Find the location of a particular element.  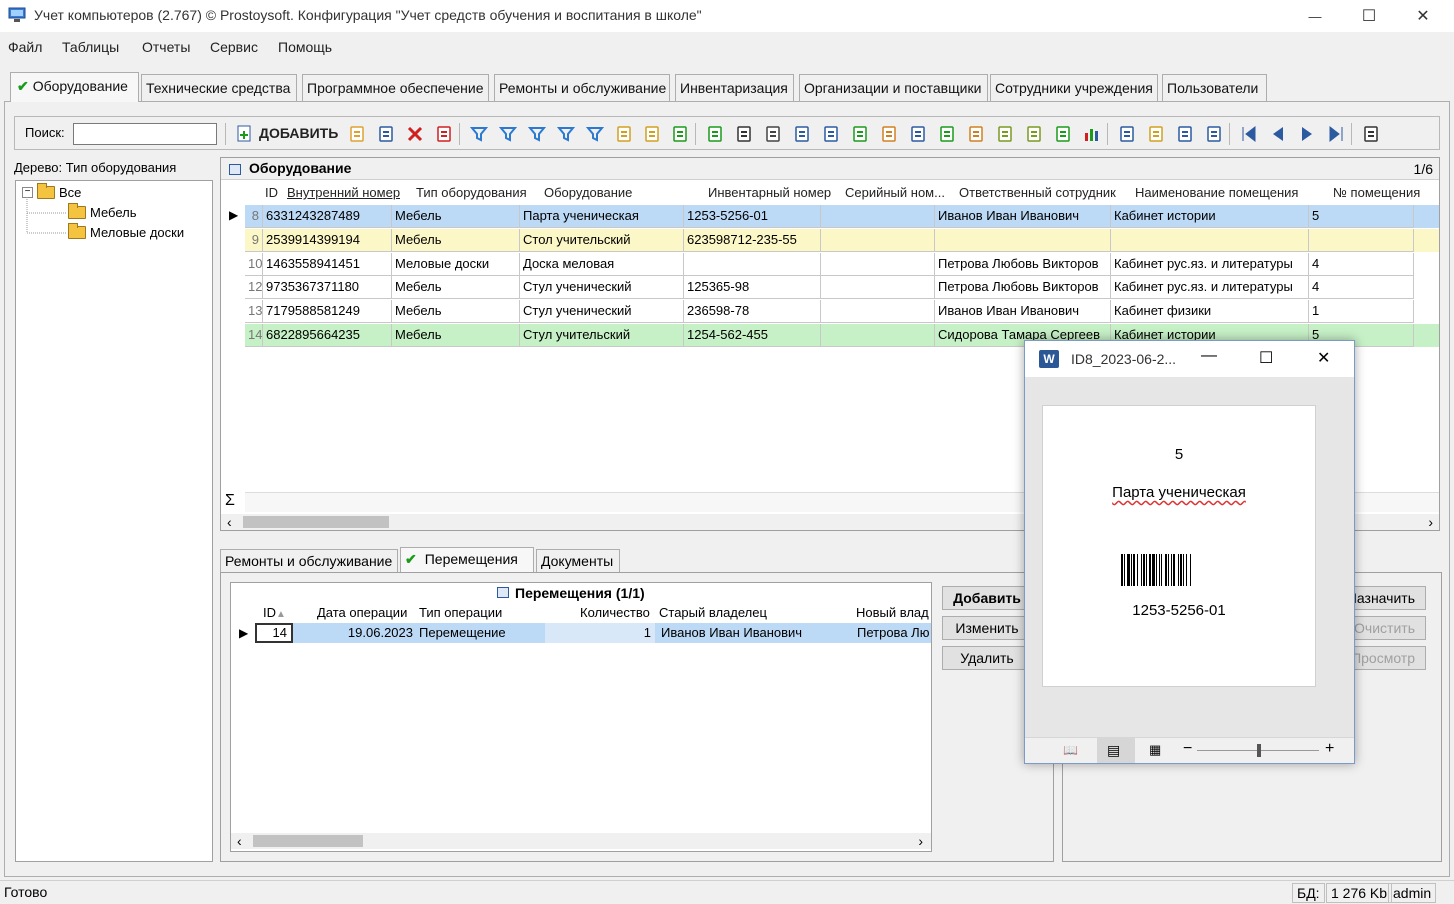

edit-movement-button: Изменить is located at coordinates (987, 628).